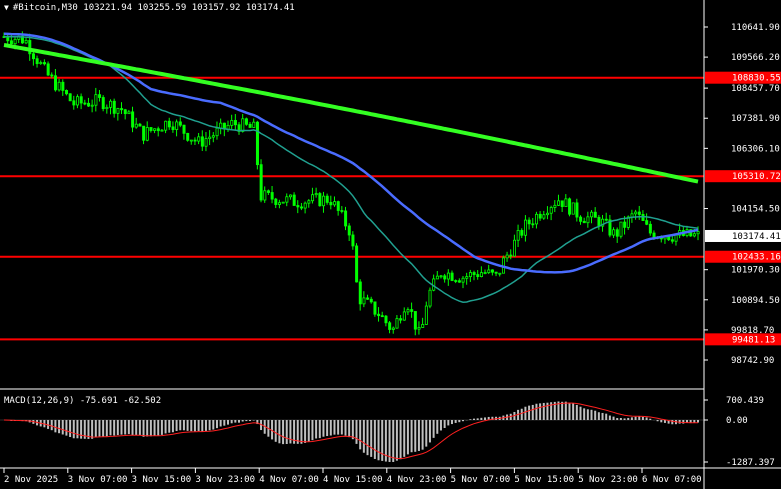  Describe the element at coordinates (756, 177) in the screenshot. I see `level-price-label: 105310.72` at that location.